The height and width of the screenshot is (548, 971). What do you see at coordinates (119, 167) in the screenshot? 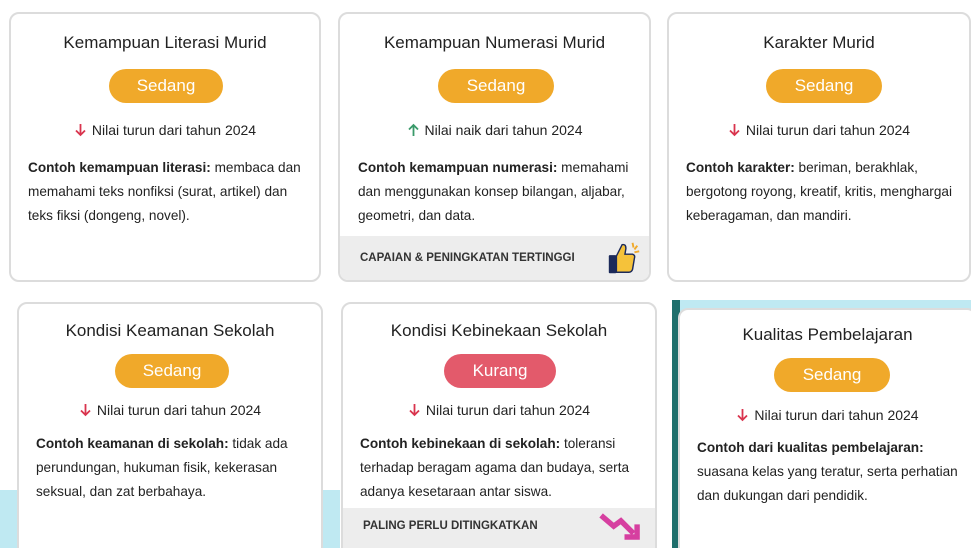
I see `description-label: Contoh kemampuan literasi:` at bounding box center [119, 167].